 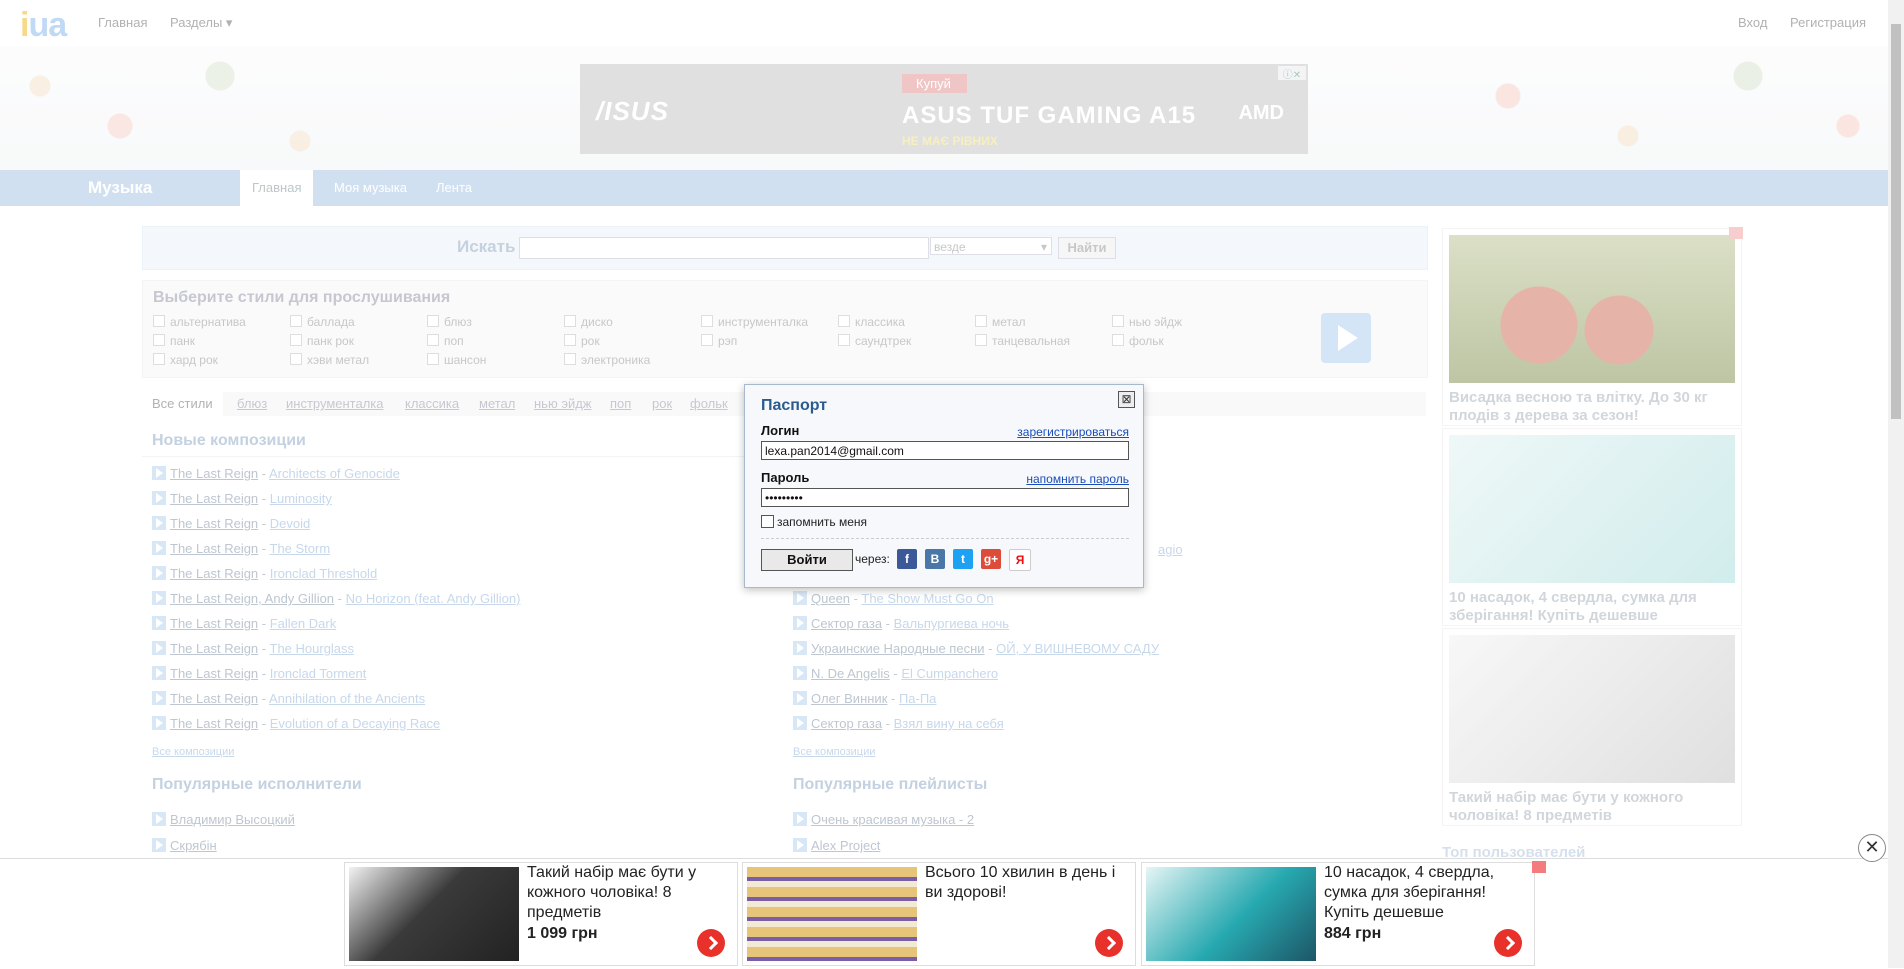 I want to click on bottom-ad-card: Всього 10 хвилин в день і ви здорові!, so click(x=939, y=914).